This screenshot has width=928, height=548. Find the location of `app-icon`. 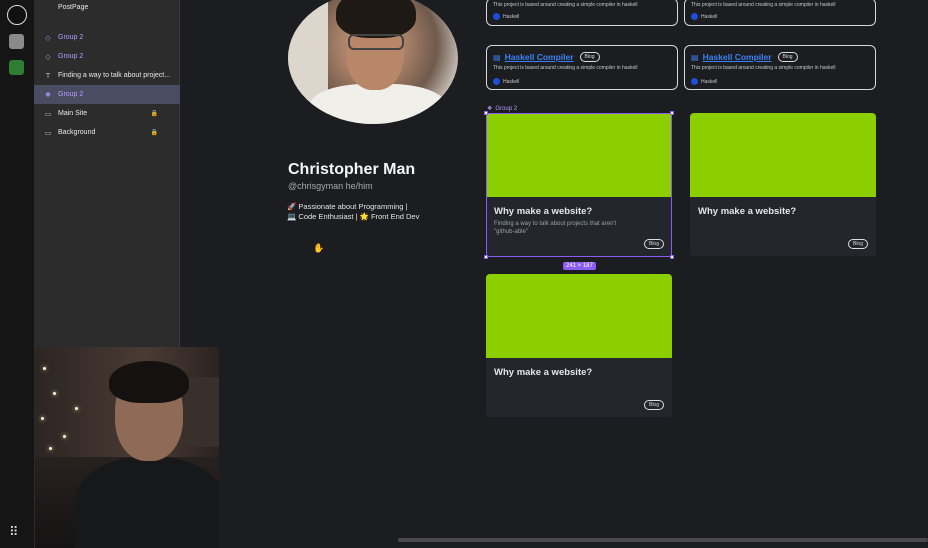

app-icon is located at coordinates (16, 41).